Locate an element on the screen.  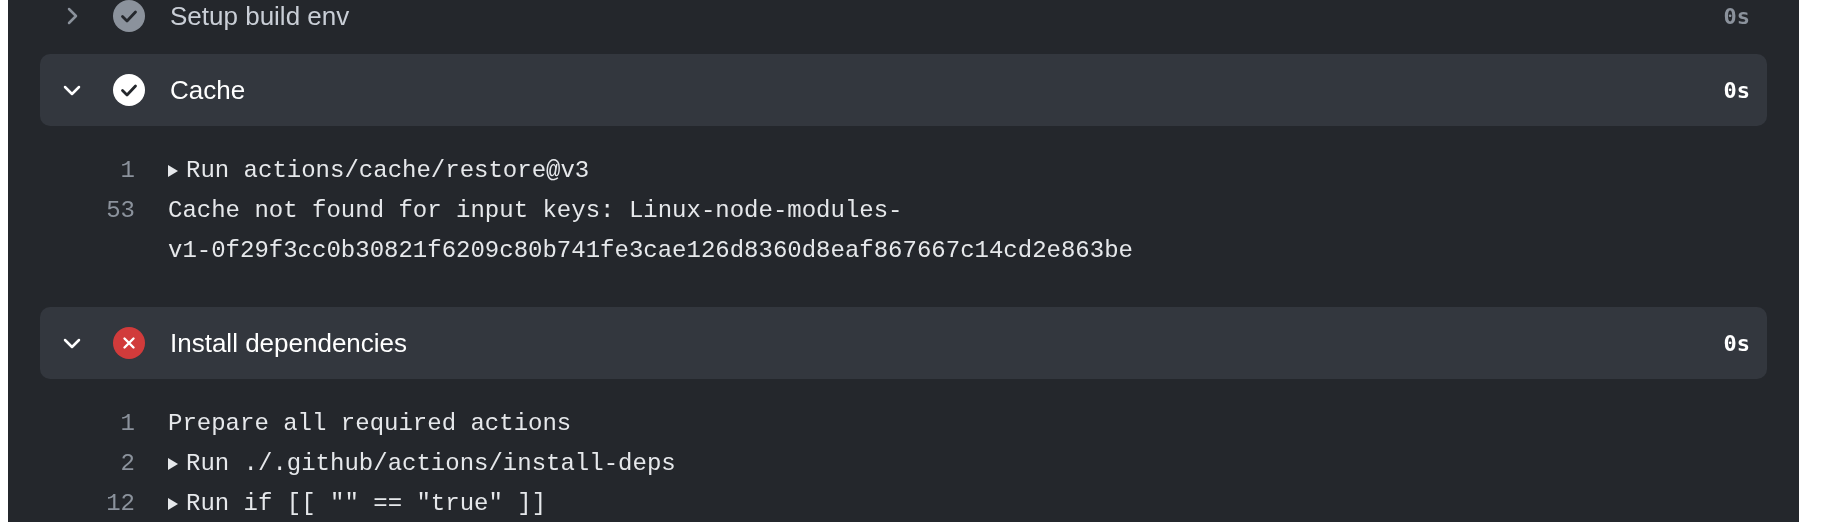
line-number: 2 is located at coordinates (127, 464).